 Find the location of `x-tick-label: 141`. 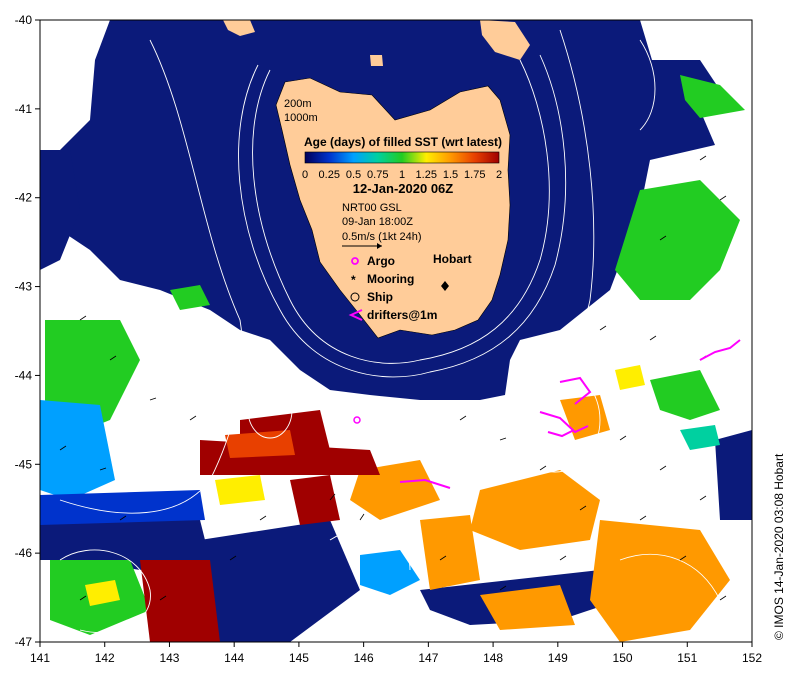

x-tick-label: 141 is located at coordinates (40, 658).